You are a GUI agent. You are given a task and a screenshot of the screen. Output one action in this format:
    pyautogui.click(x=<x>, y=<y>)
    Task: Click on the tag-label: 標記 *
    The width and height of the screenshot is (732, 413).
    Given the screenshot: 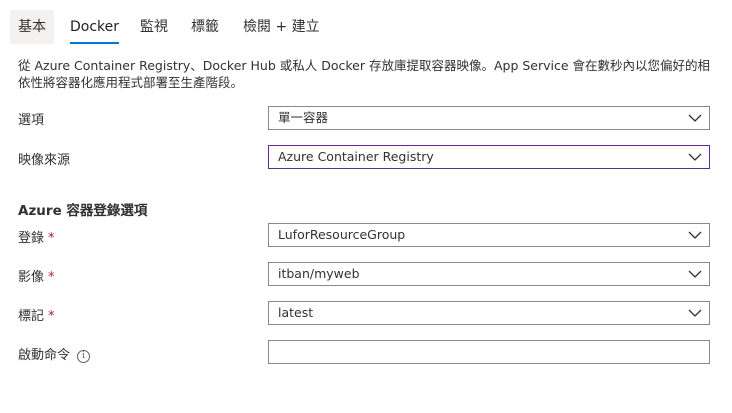 What is the action you would take?
    pyautogui.click(x=36, y=314)
    